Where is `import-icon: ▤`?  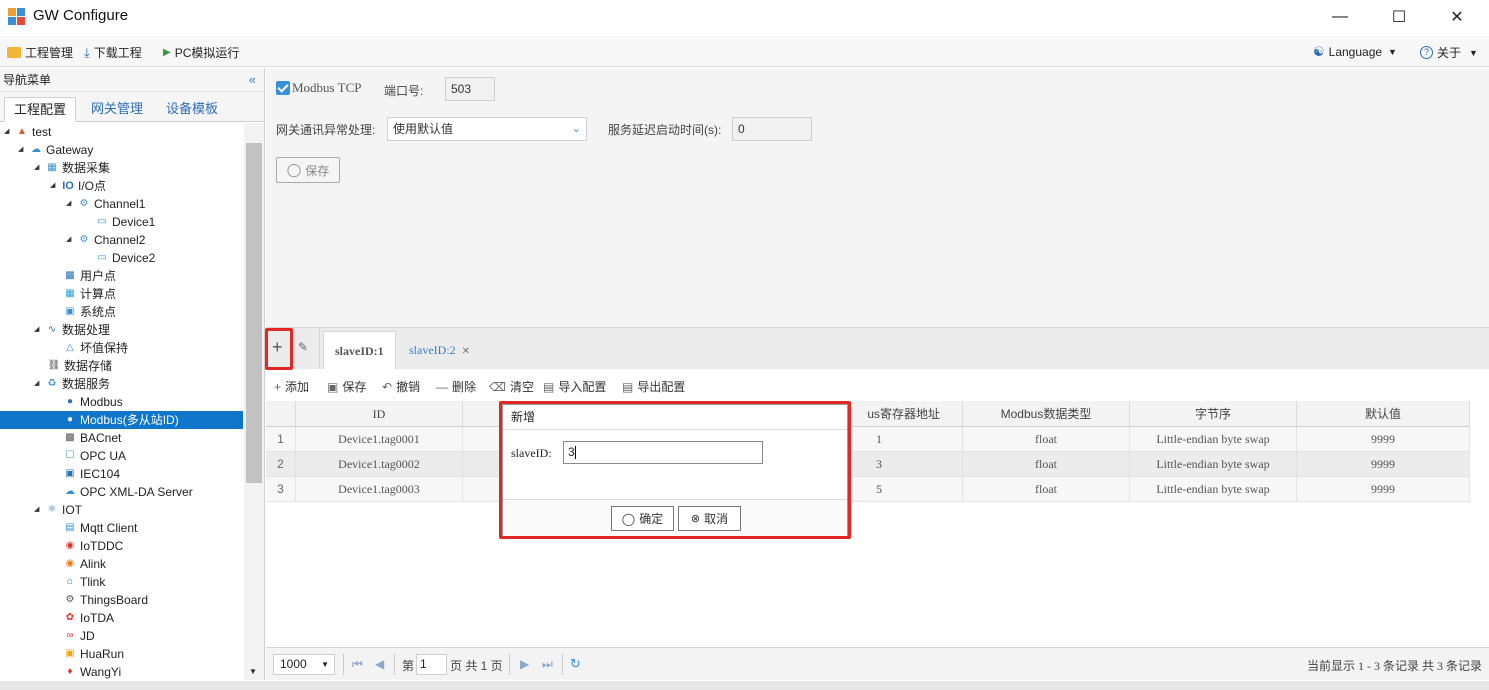 import-icon: ▤ is located at coordinates (549, 386).